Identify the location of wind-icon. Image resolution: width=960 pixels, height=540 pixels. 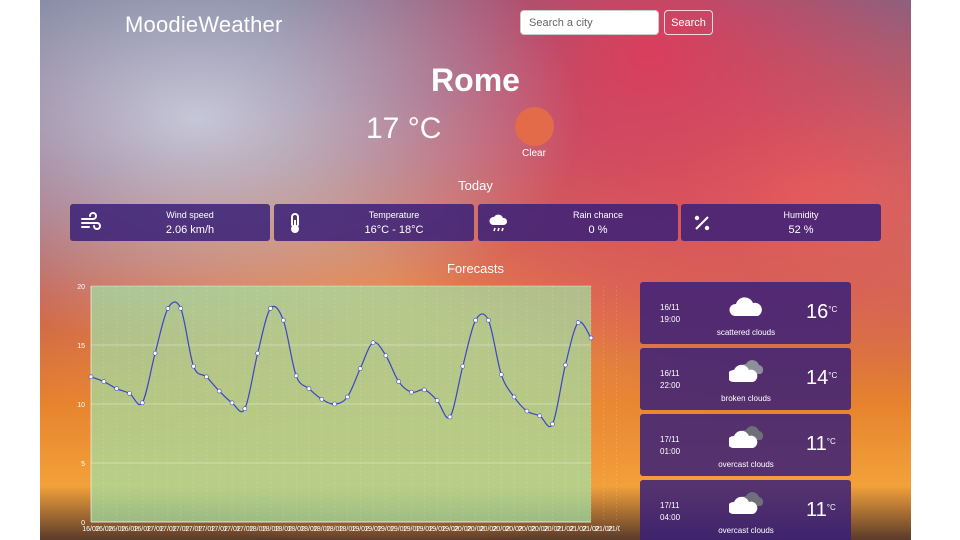
(91, 221).